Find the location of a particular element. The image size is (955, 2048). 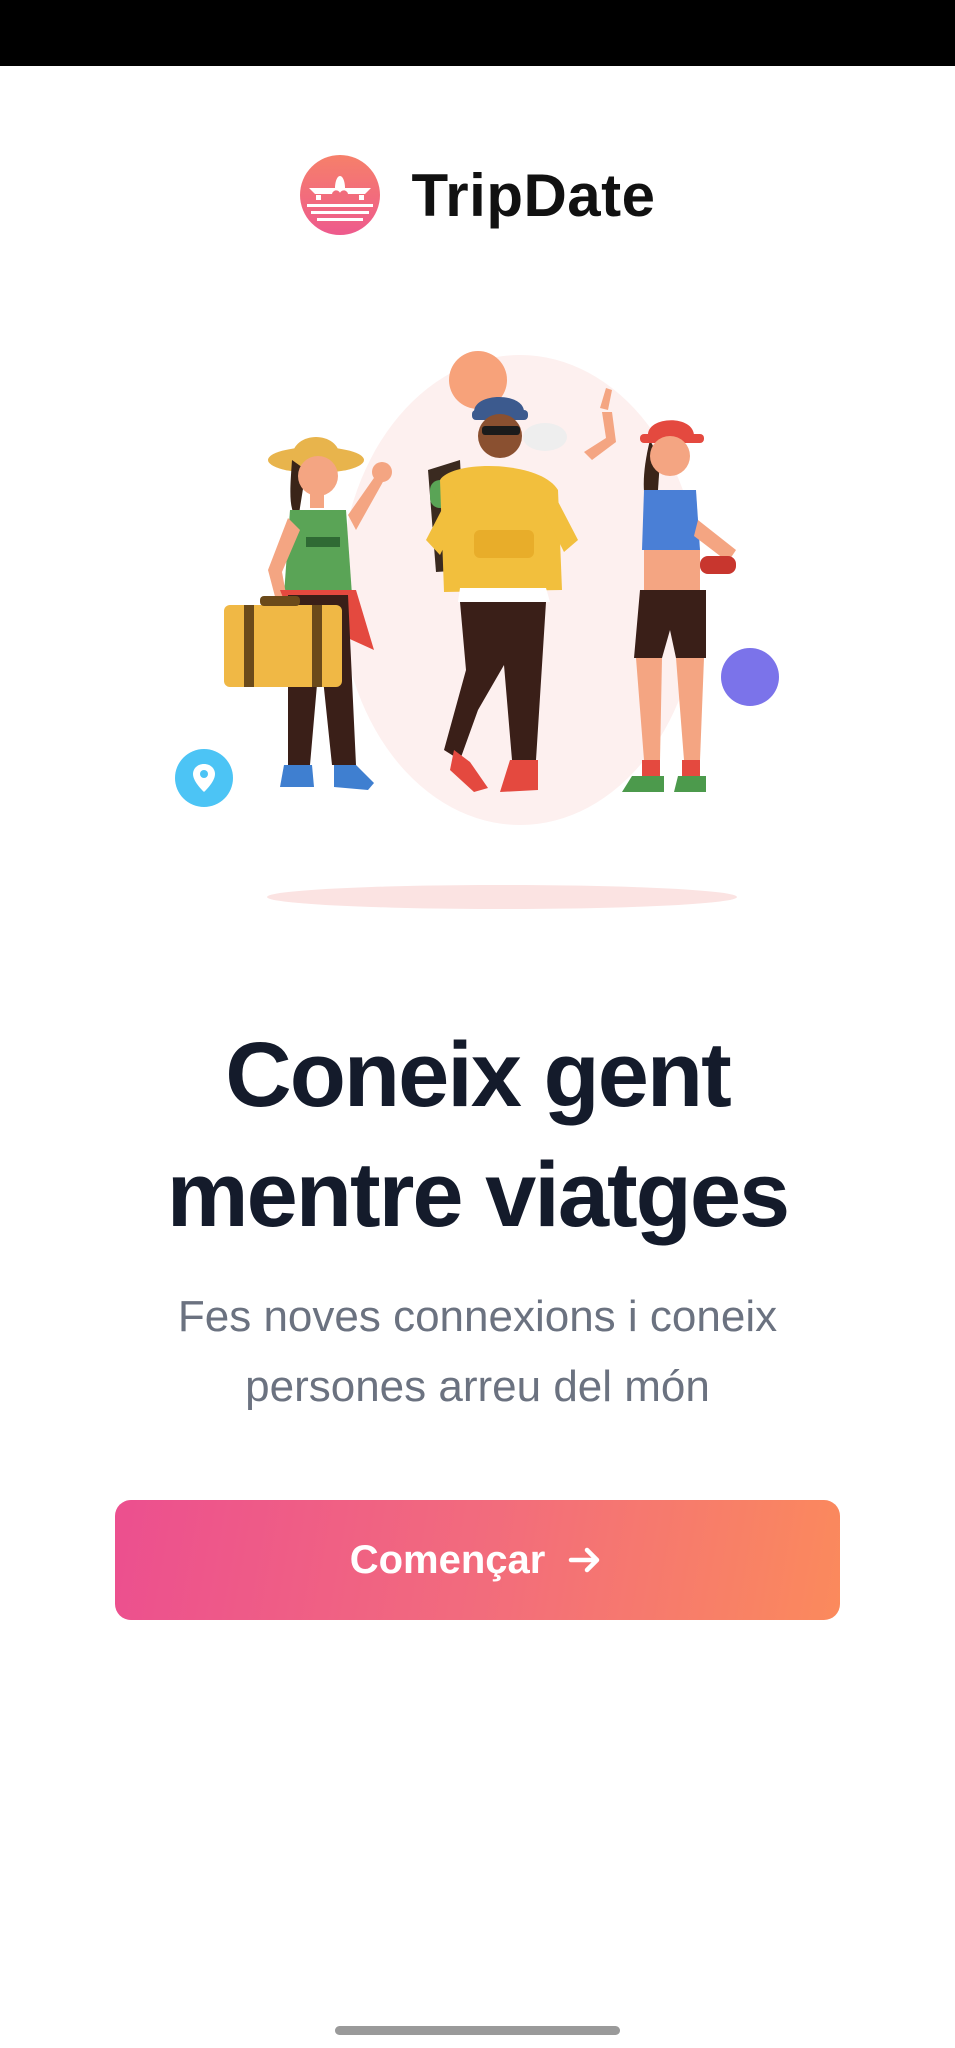

hero-subtitle-line-2: persones arreu del món is located at coordinates (477, 1386).